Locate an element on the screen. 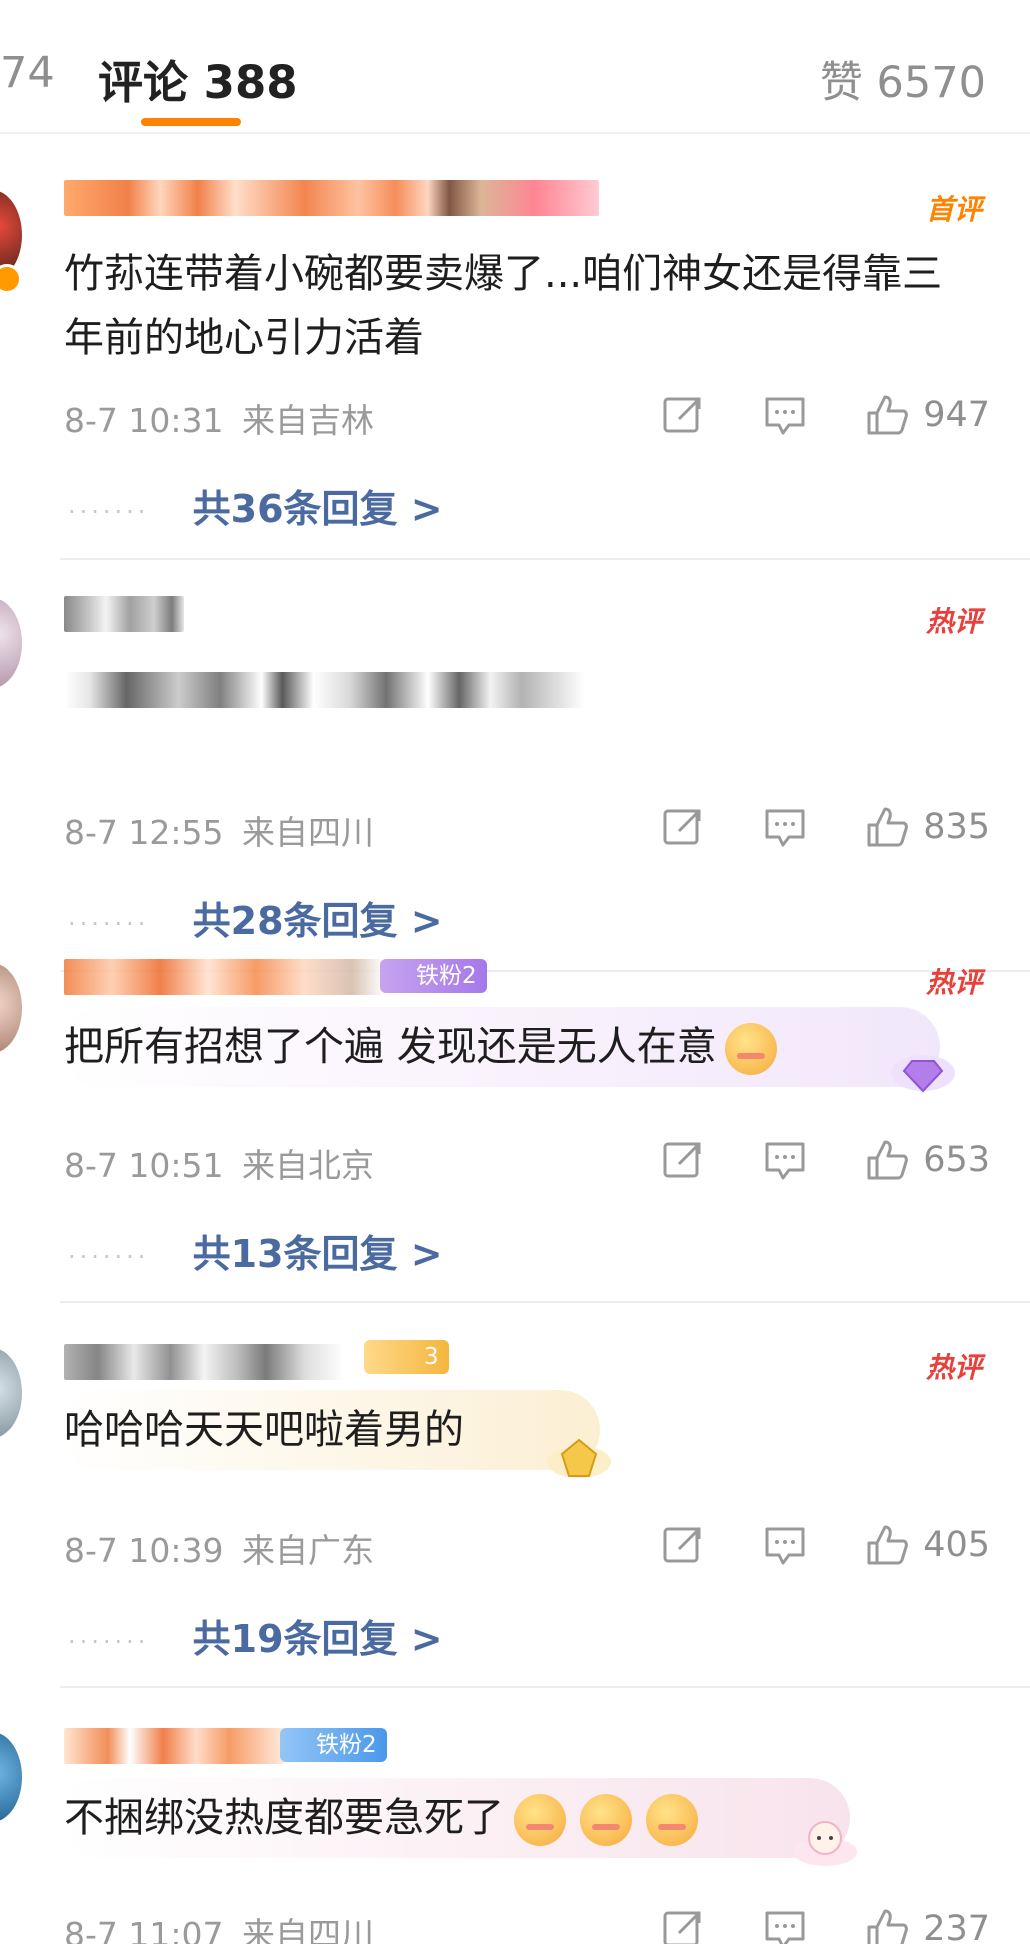 This screenshot has width=1030, height=1944. tab-reposts: 74 is located at coordinates (27, 73).